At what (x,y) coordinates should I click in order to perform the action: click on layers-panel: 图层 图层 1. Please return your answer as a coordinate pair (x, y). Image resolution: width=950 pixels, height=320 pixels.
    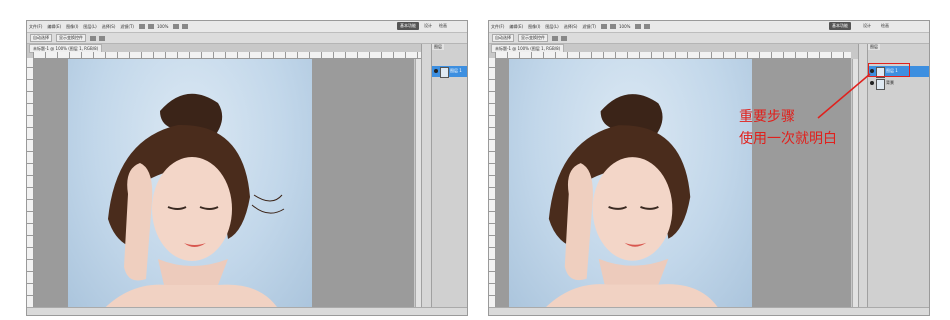
    Looking at the image, I should click on (449, 177).